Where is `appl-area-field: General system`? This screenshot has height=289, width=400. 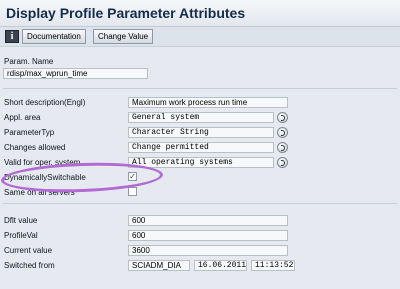 appl-area-field: General system is located at coordinates (201, 117).